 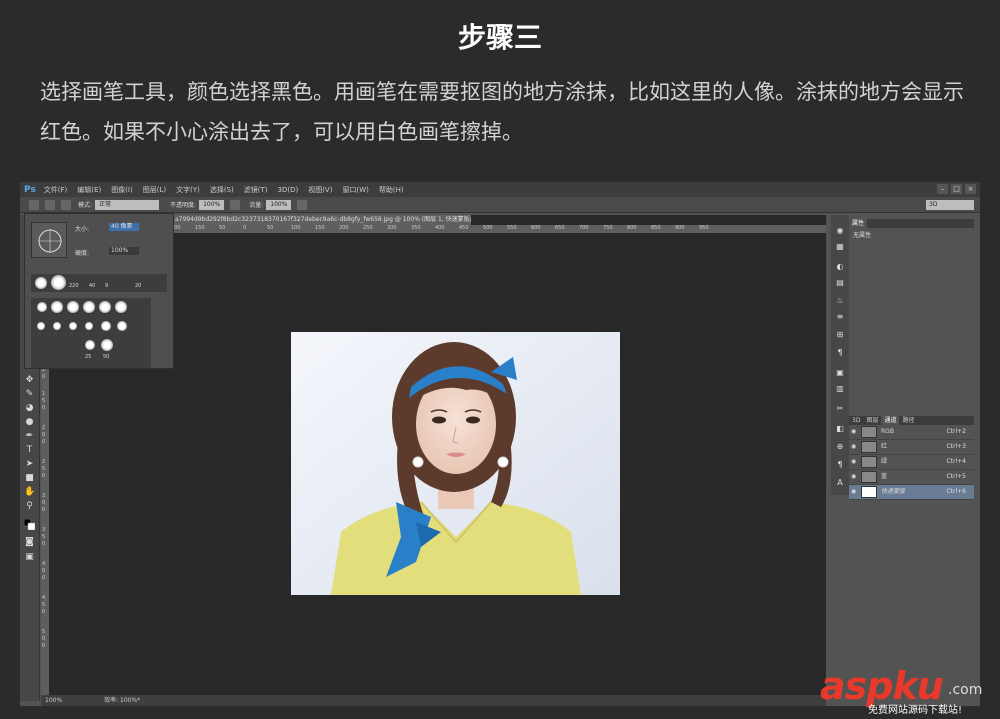 I want to click on type-tool-icon: T, so click(x=29, y=450).